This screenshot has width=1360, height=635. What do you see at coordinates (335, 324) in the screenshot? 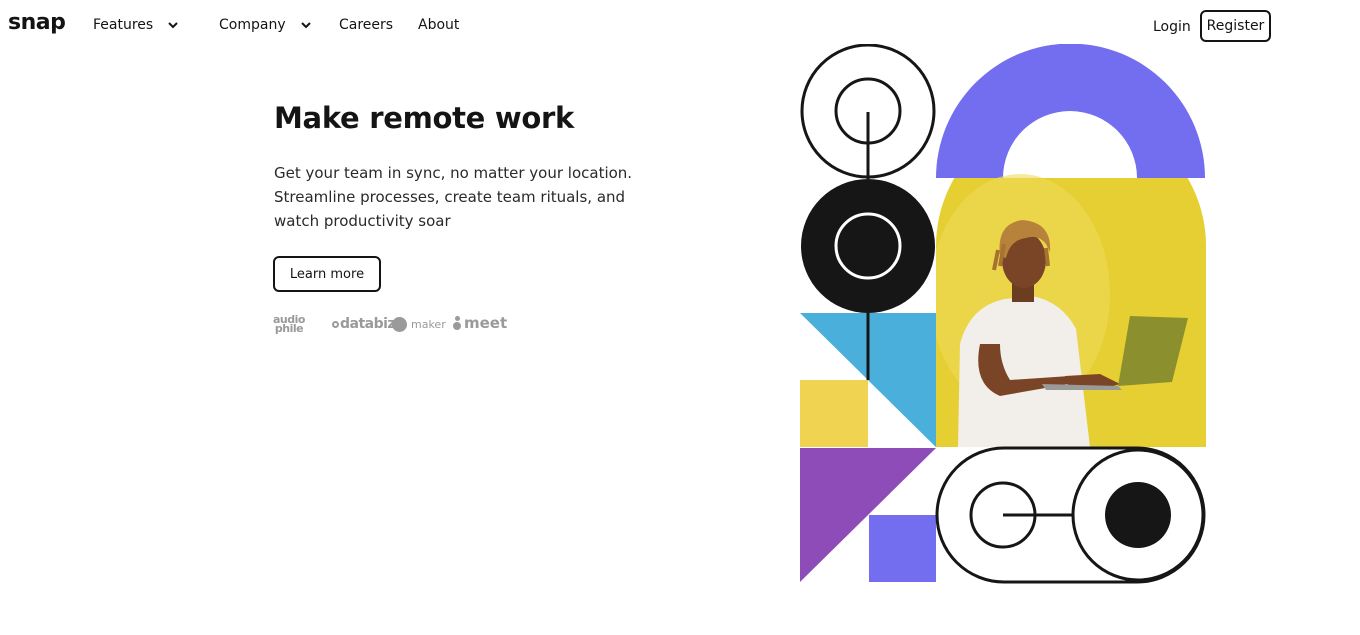
I see `databiz-logo-mark` at bounding box center [335, 324].